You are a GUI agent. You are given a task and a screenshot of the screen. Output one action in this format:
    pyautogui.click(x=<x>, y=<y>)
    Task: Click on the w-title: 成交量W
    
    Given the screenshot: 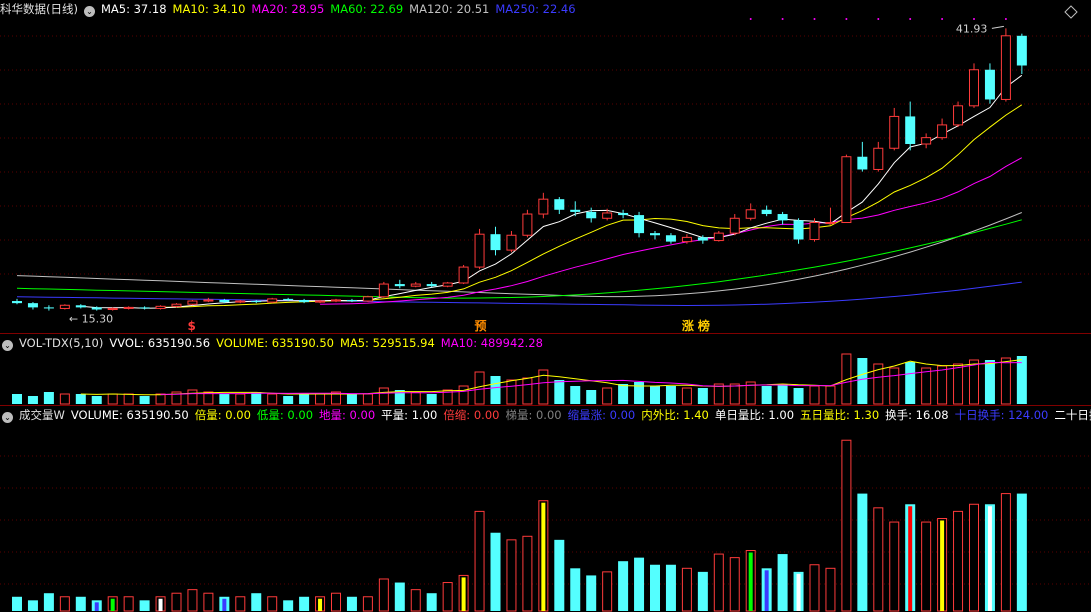 What is the action you would take?
    pyautogui.click(x=42, y=415)
    